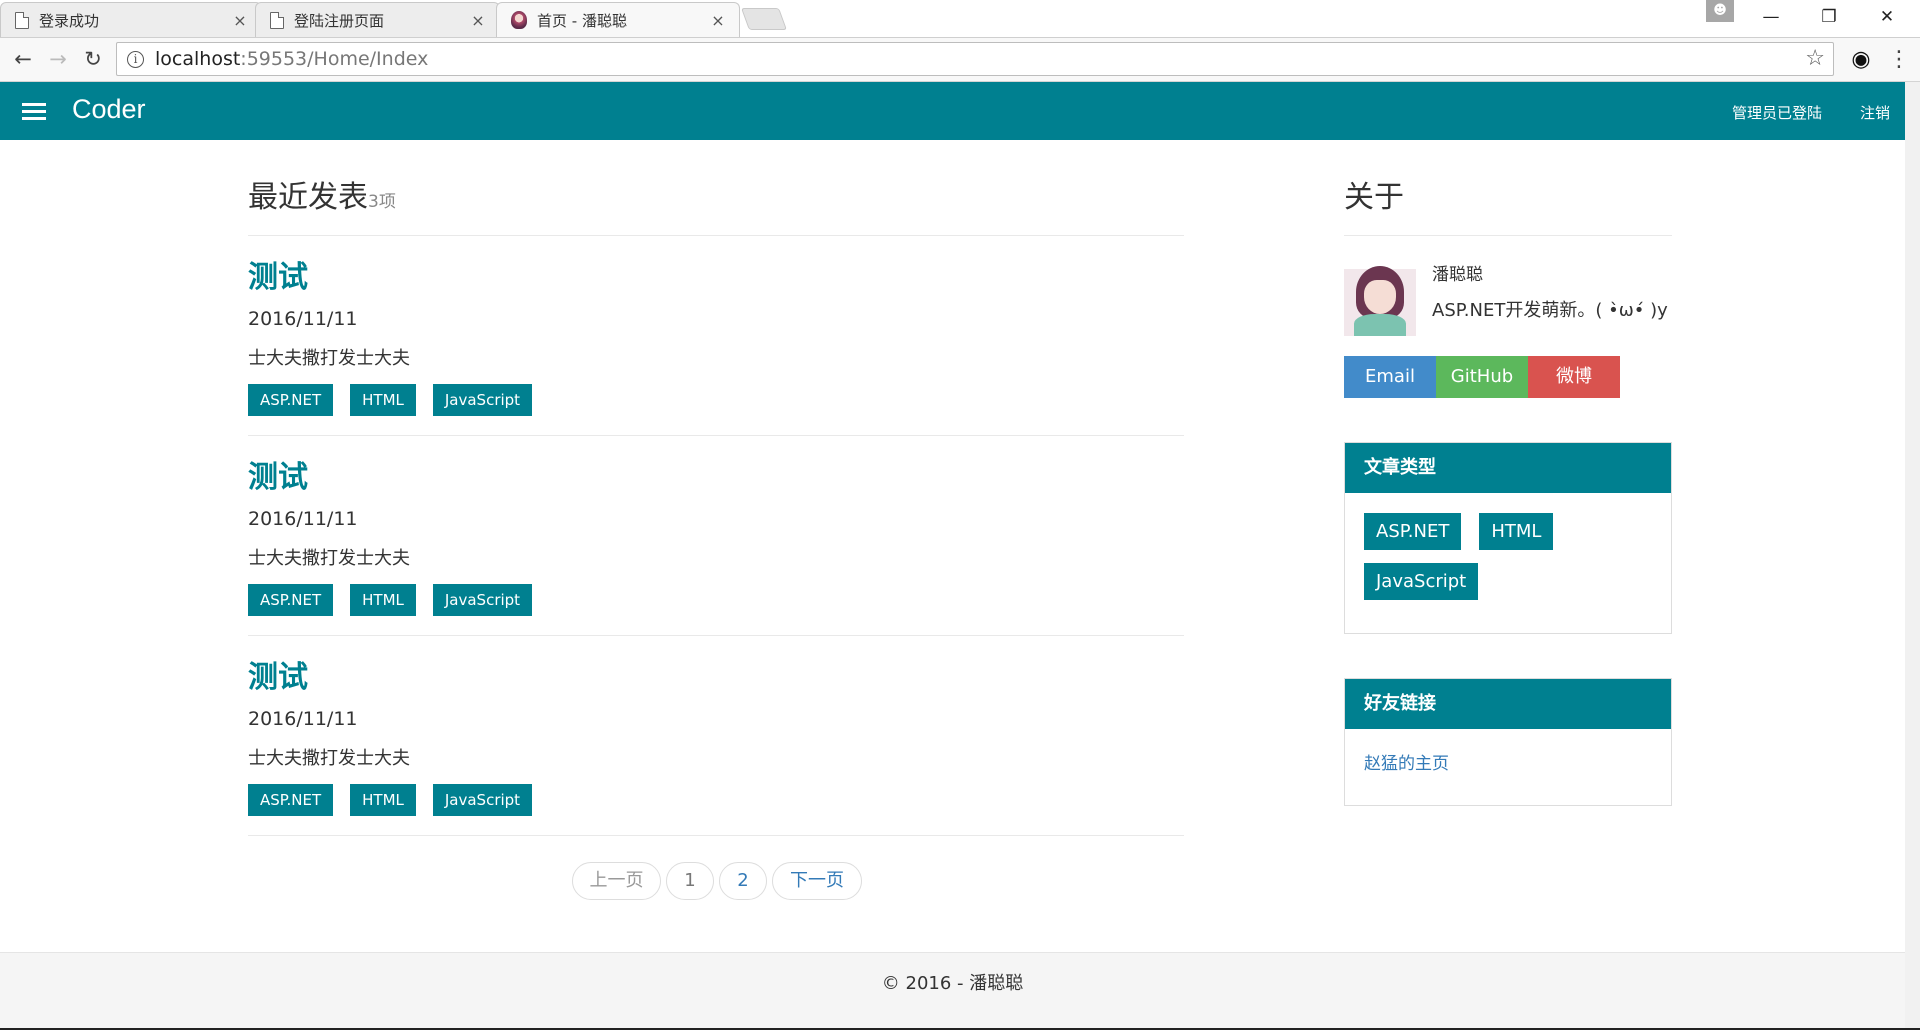  What do you see at coordinates (690, 881) in the screenshot?
I see `page-1-button: 1` at bounding box center [690, 881].